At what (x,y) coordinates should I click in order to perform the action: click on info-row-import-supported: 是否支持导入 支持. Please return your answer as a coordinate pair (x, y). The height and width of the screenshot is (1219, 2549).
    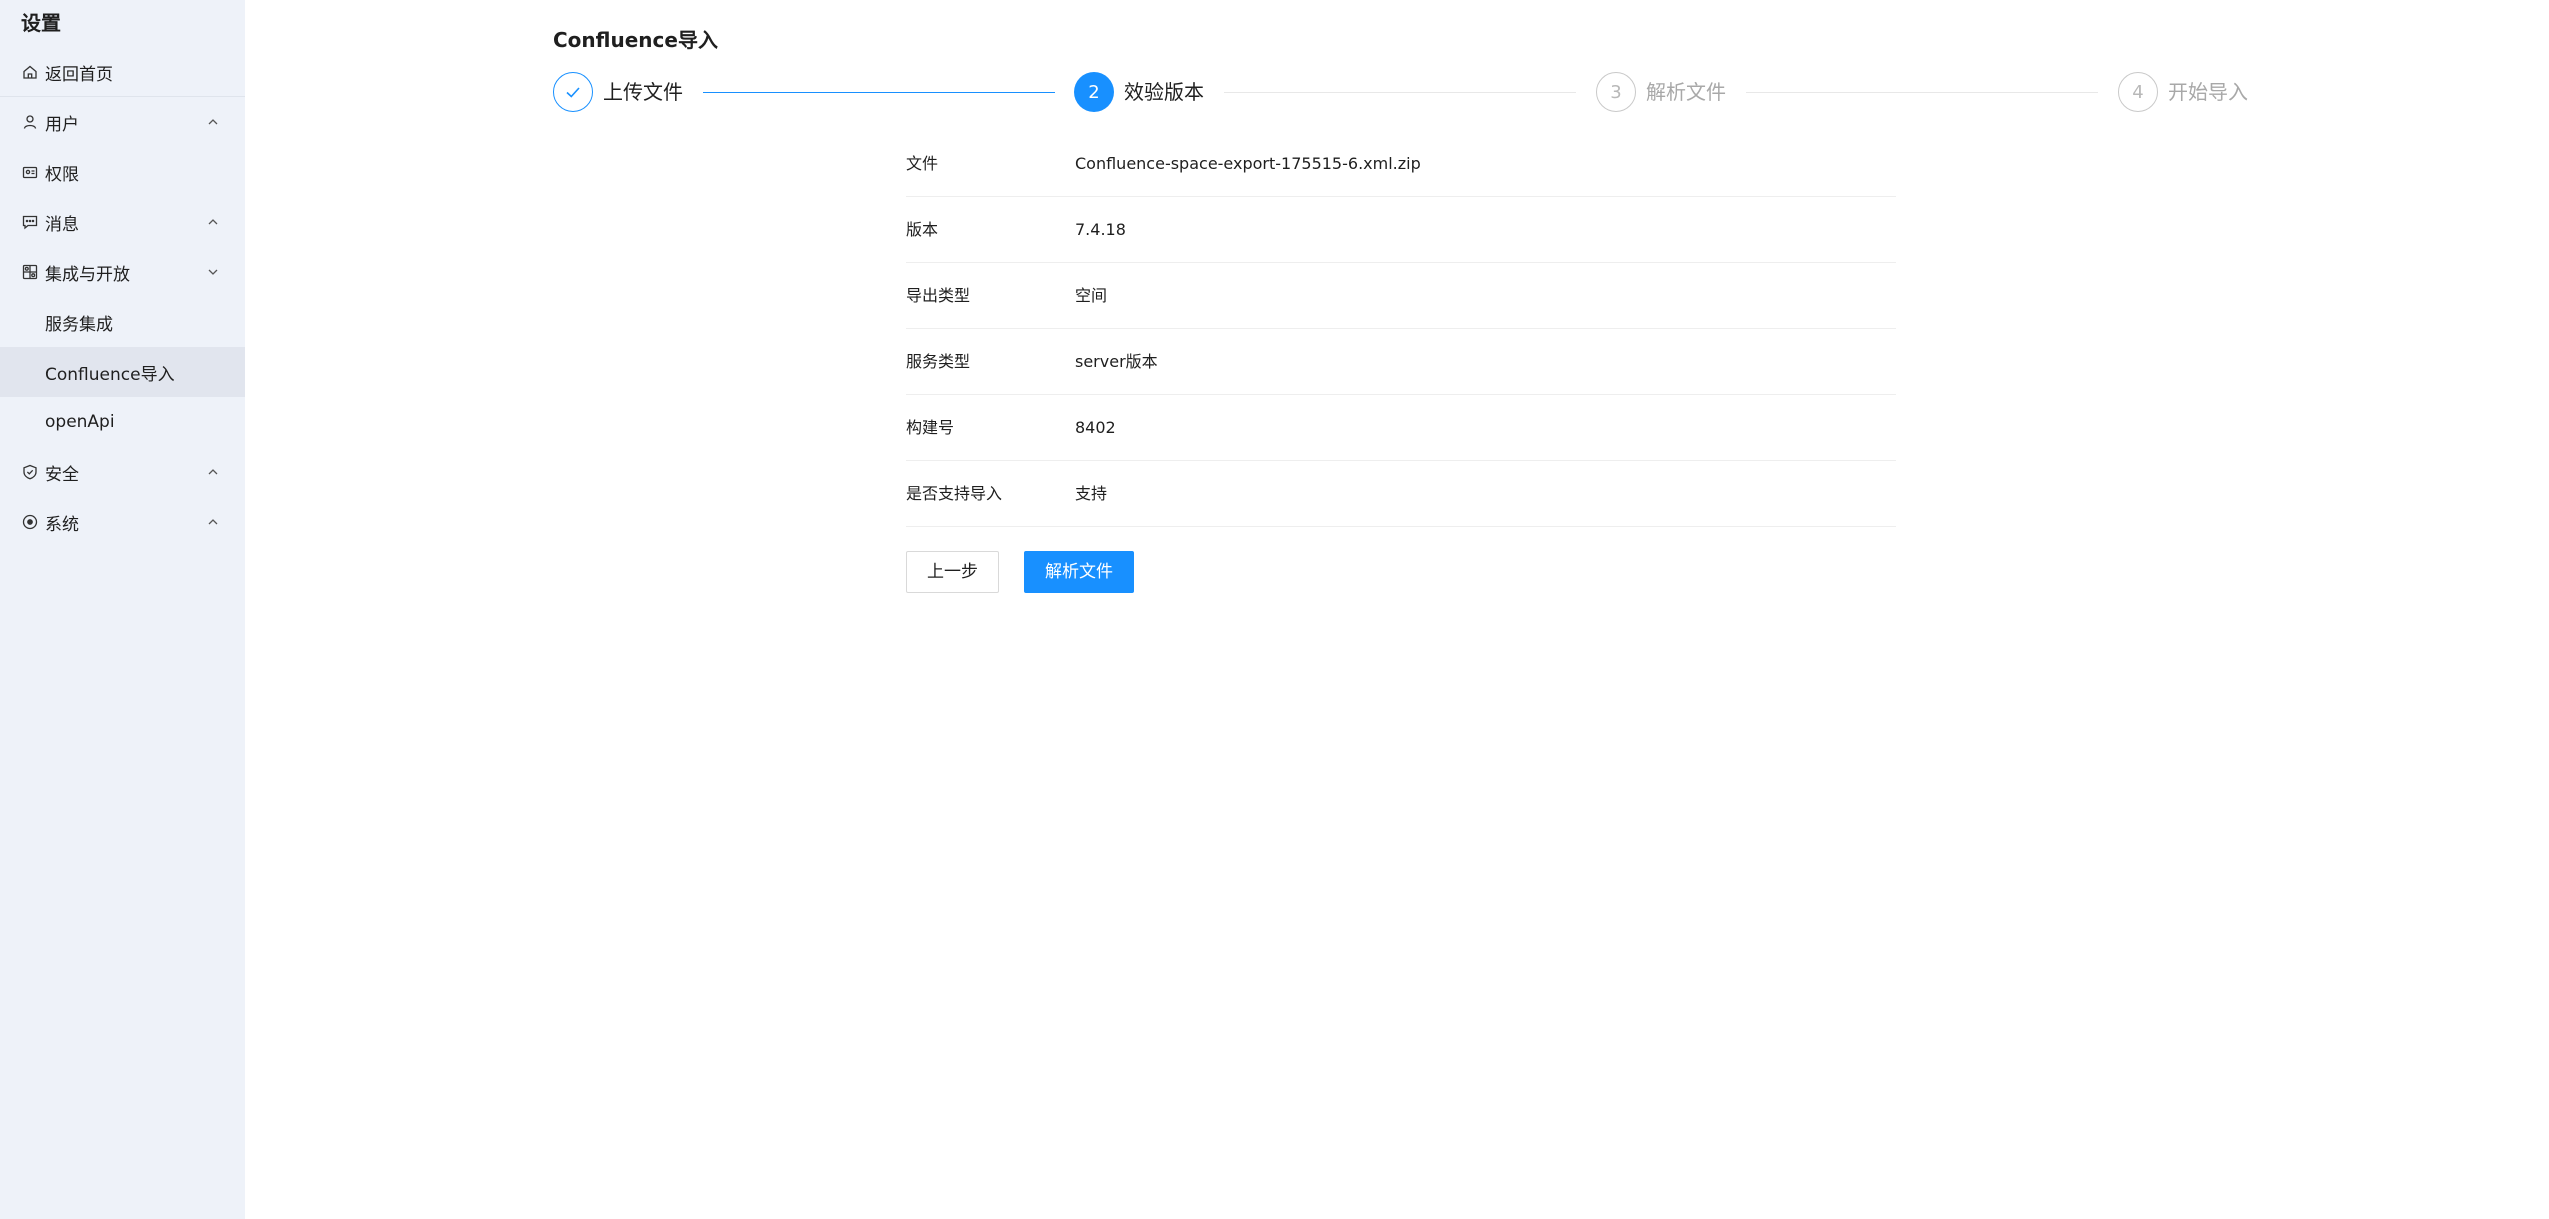
    Looking at the image, I should click on (1401, 494).